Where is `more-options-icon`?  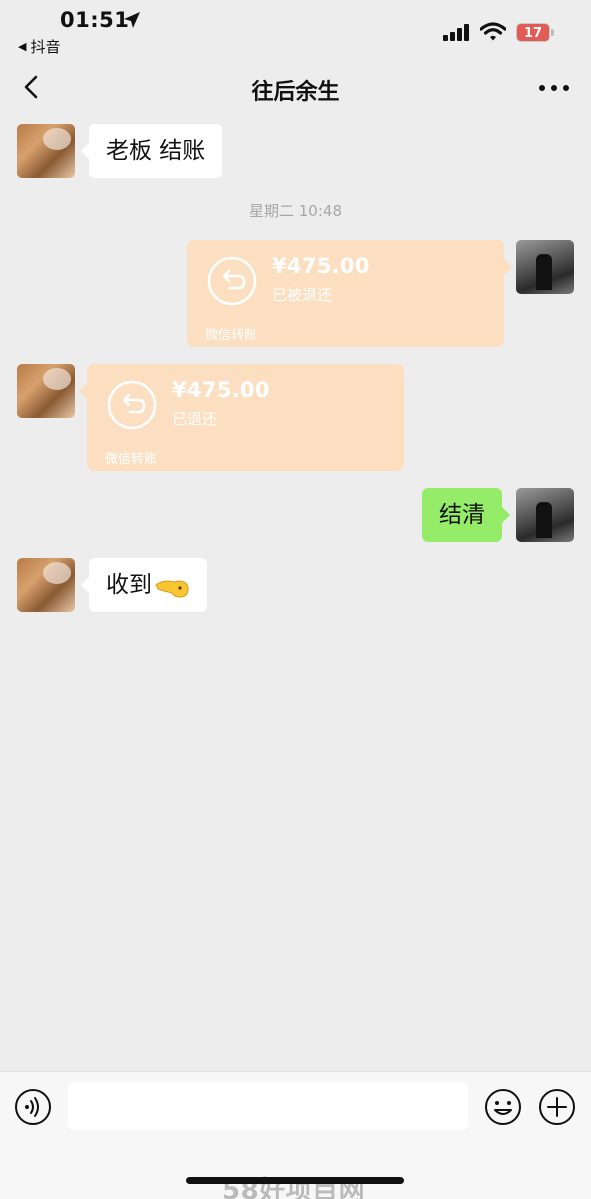
more-options-icon is located at coordinates (554, 88).